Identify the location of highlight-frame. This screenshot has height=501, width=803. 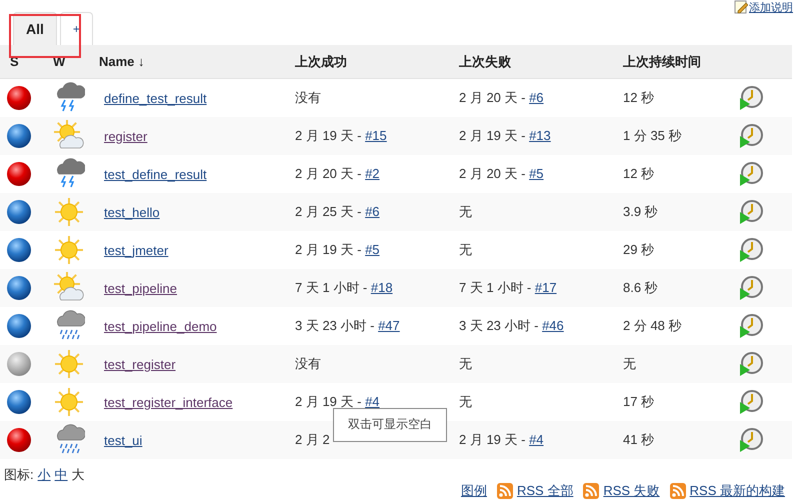
(45, 36).